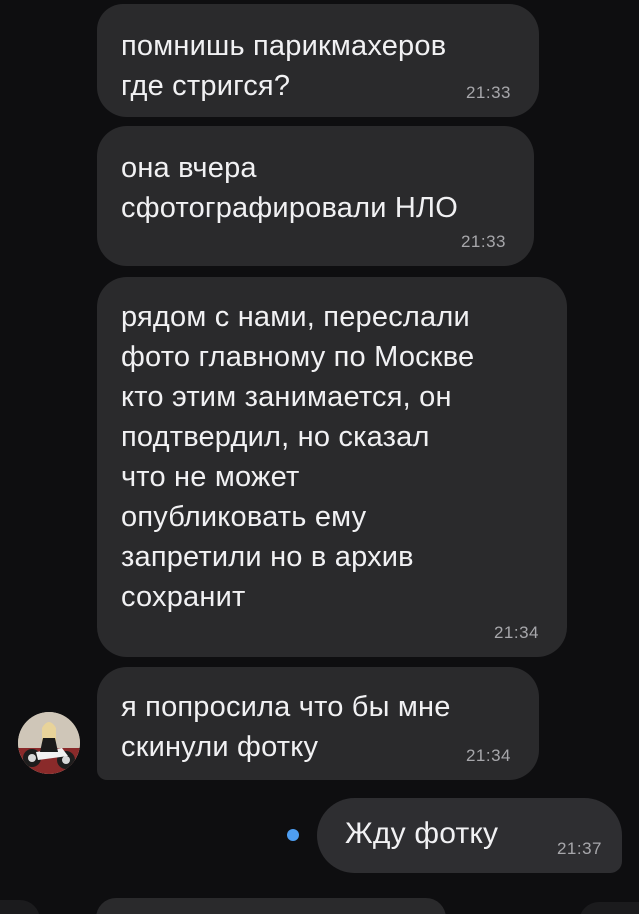 Image resolution: width=639 pixels, height=914 pixels. I want to click on incoming-message: помнишь парикмахеров где стригся? 21:33, so click(318, 60).